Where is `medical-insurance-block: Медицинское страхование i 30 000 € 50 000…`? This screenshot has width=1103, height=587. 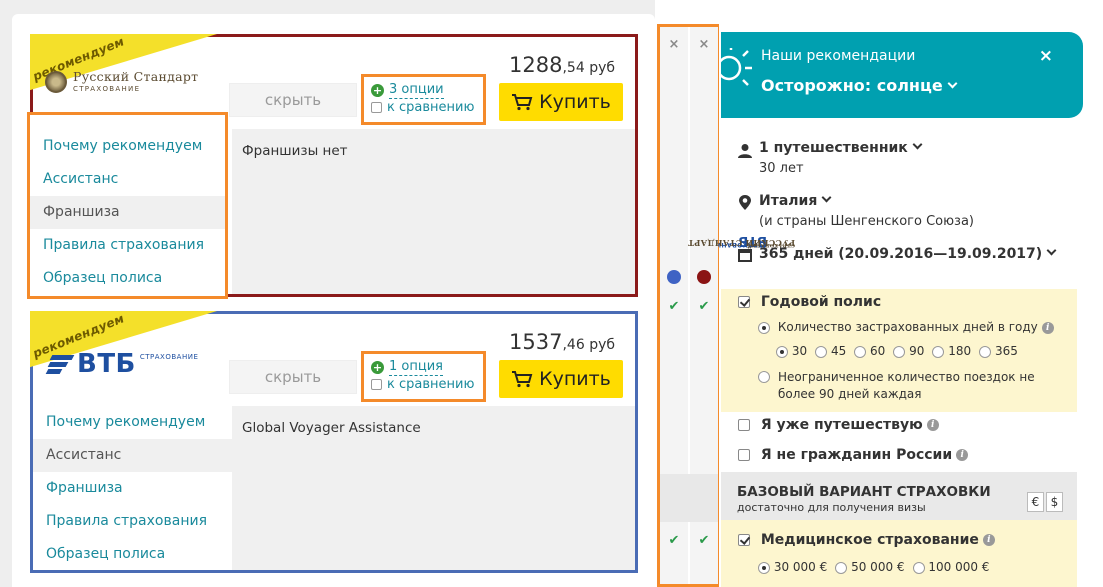 medical-insurance-block: Медицинское страхование i 30 000 € 50 000… is located at coordinates (899, 553).